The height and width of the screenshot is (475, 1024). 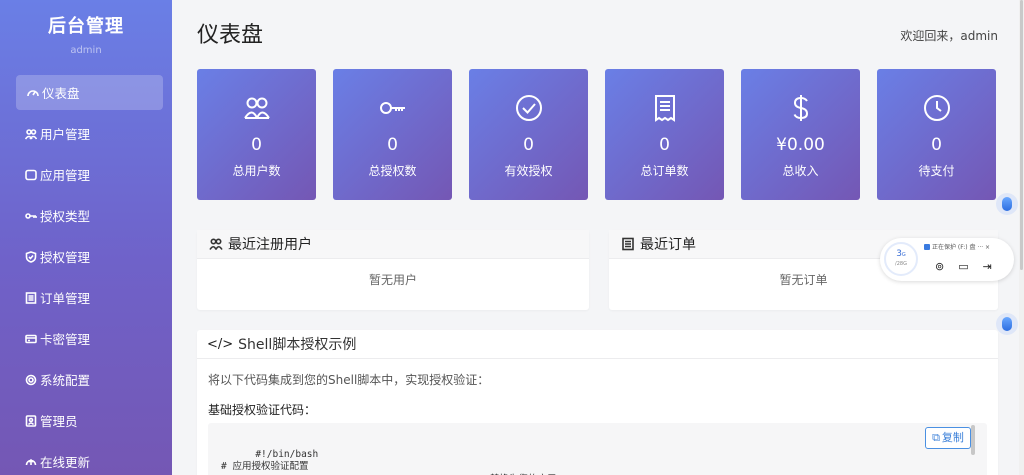 What do you see at coordinates (270, 245) in the screenshot?
I see `panel-title: 最近注册用户` at bounding box center [270, 245].